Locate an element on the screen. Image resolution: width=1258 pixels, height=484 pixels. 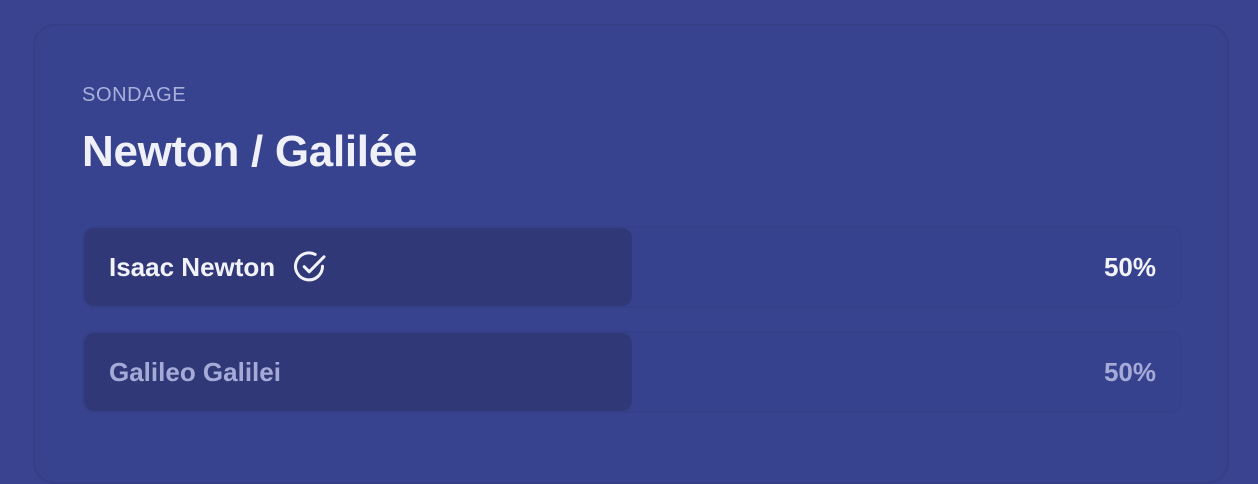
poll-option-label: Galileo Galilei is located at coordinates (195, 371).